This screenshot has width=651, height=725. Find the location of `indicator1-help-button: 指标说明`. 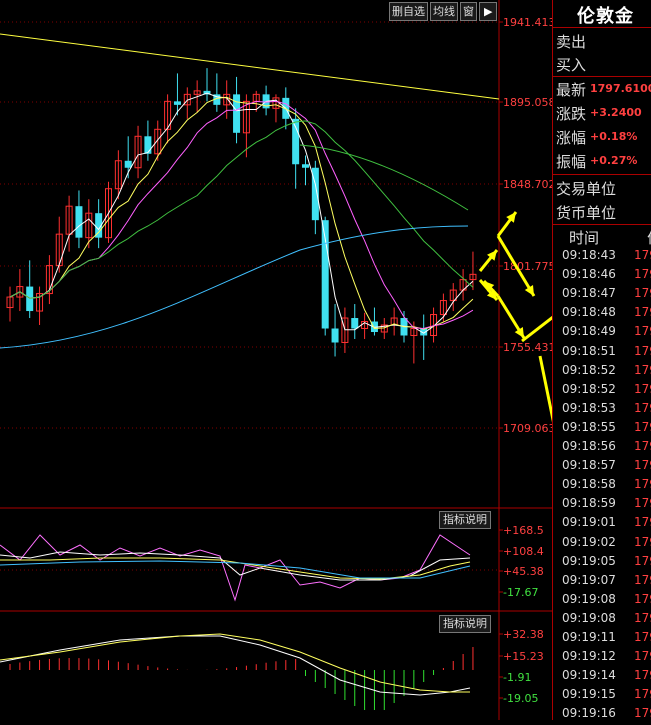

indicator1-help-button: 指标说明 is located at coordinates (465, 520).